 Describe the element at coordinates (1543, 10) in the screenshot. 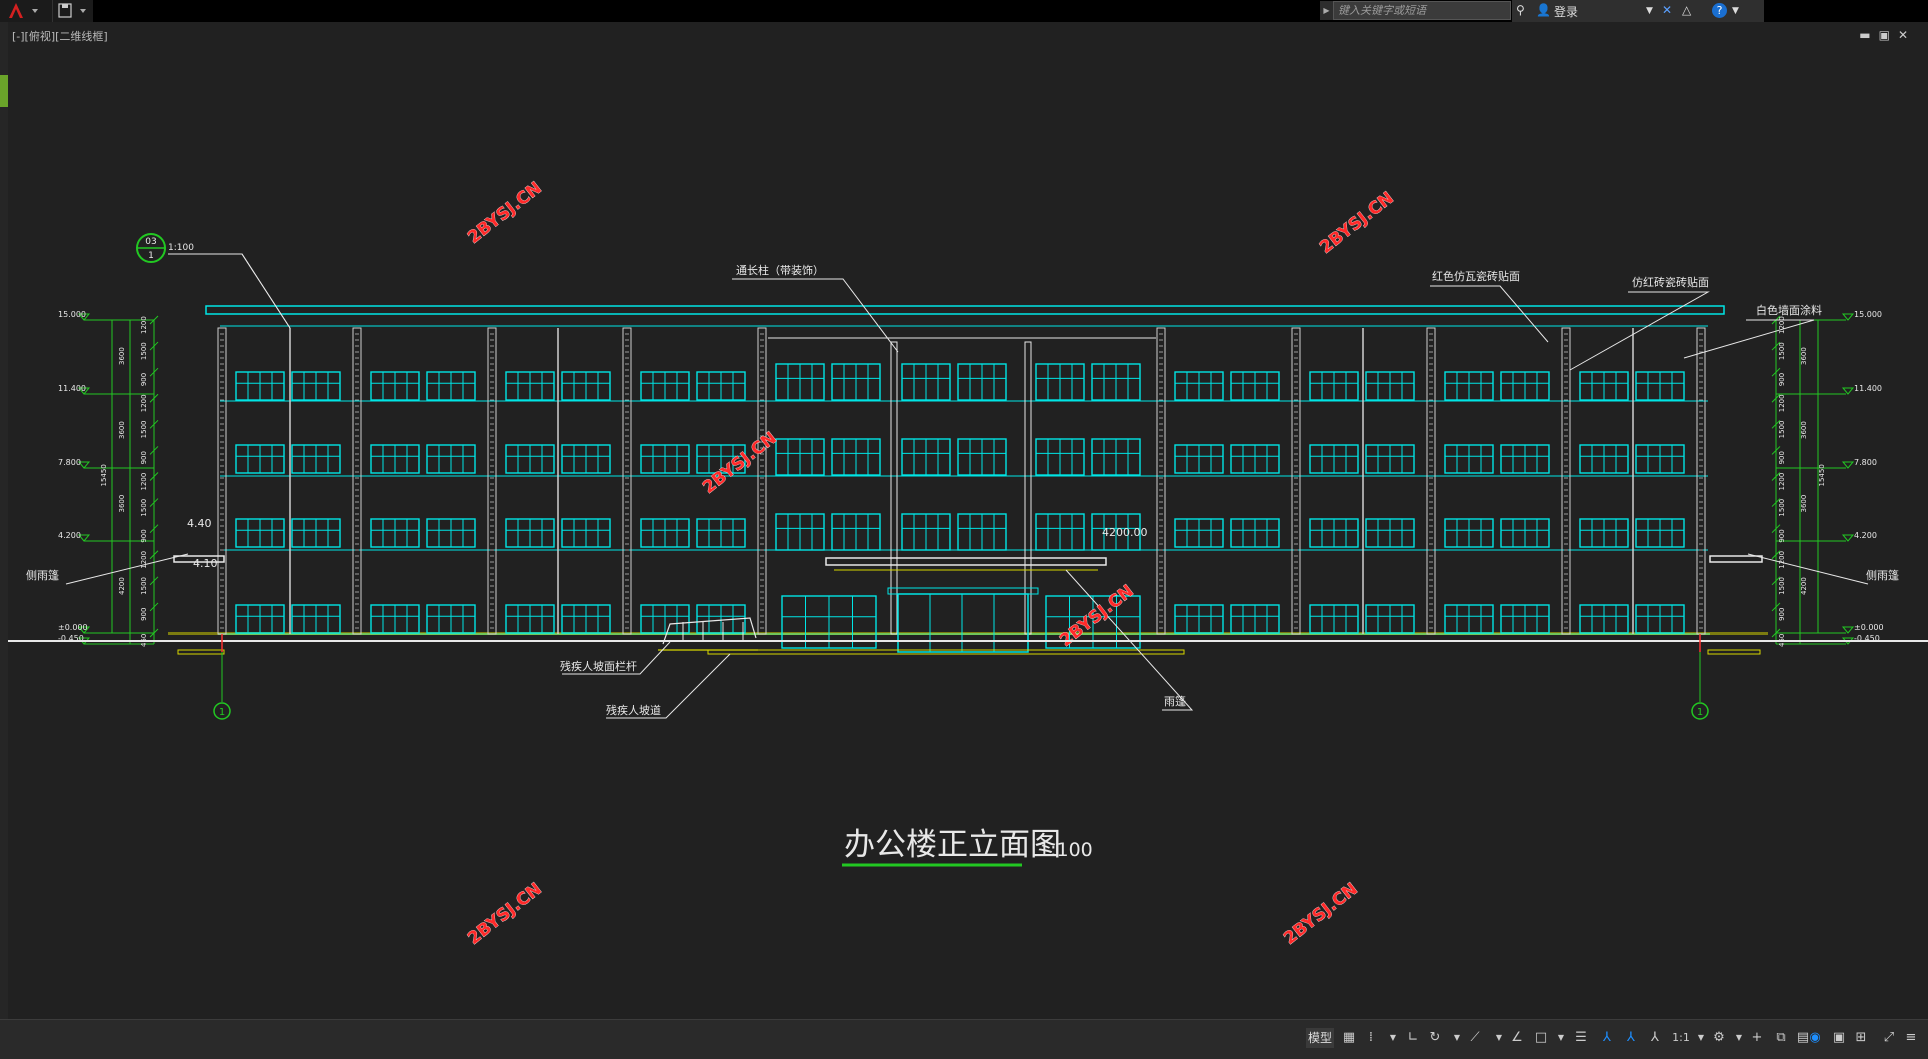

I see `user-icon: 👤` at that location.